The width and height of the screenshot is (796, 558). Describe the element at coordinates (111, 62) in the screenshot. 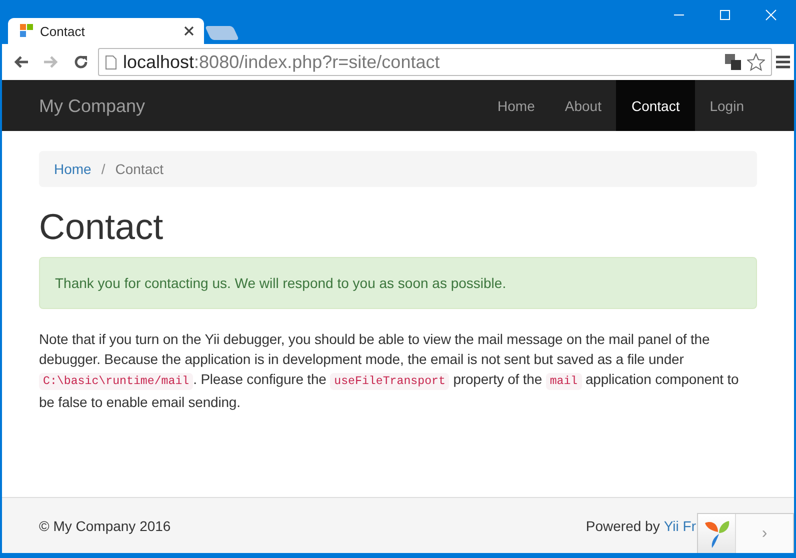

I see `page-icon` at that location.